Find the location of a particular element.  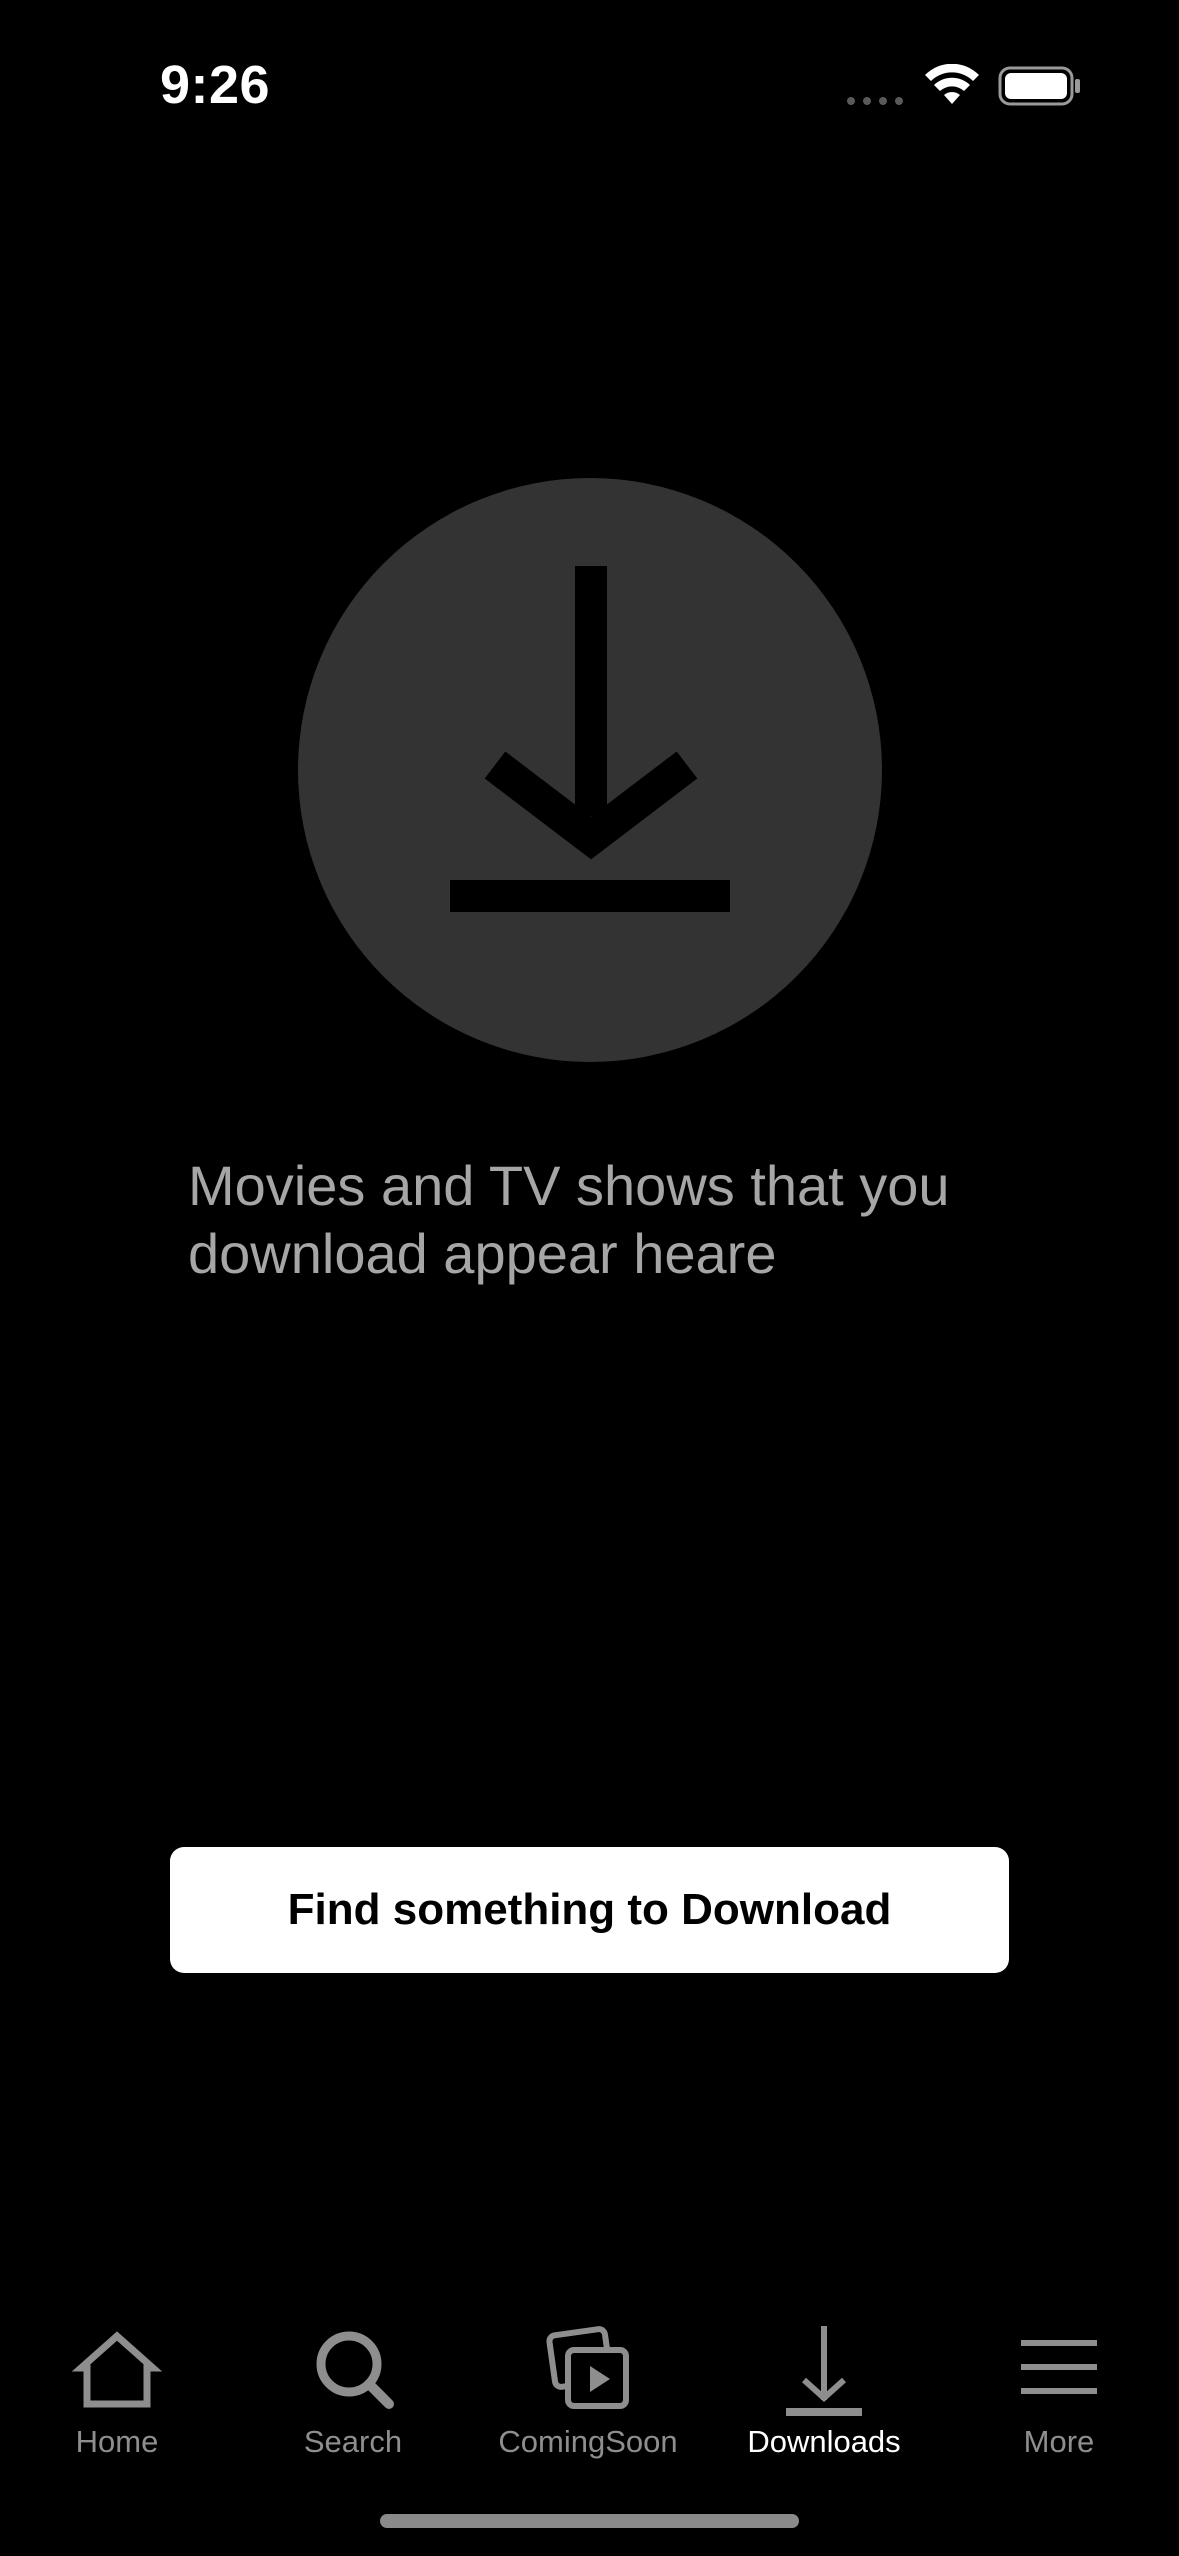

tab-search-label: Search is located at coordinates (353, 2441).